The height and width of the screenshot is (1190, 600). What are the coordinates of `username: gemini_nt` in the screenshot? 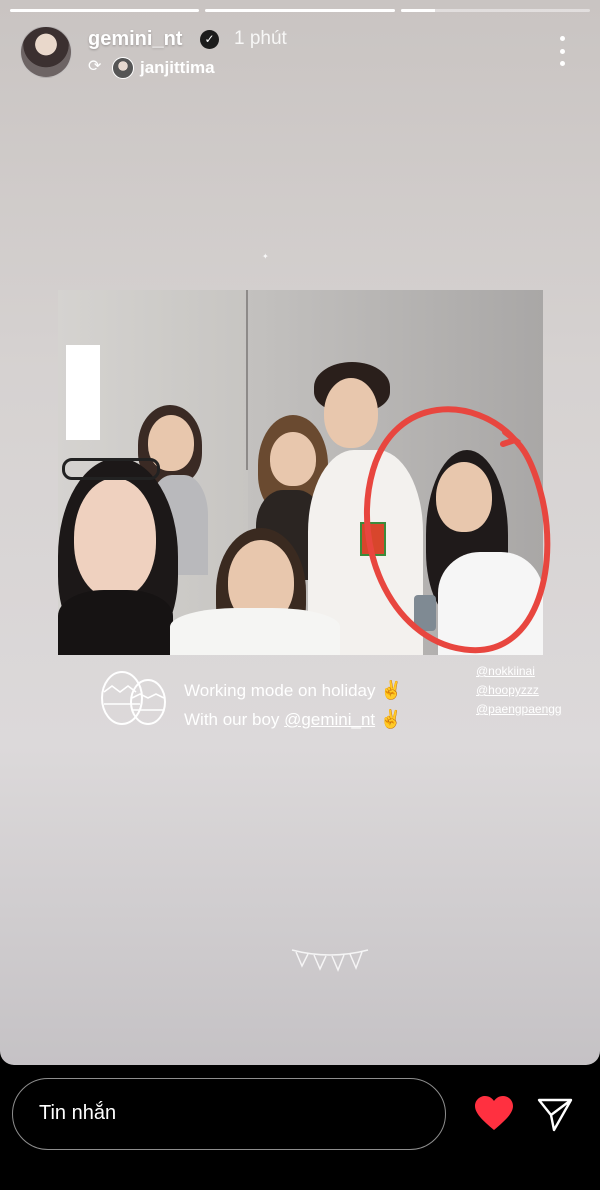 It's located at (135, 39).